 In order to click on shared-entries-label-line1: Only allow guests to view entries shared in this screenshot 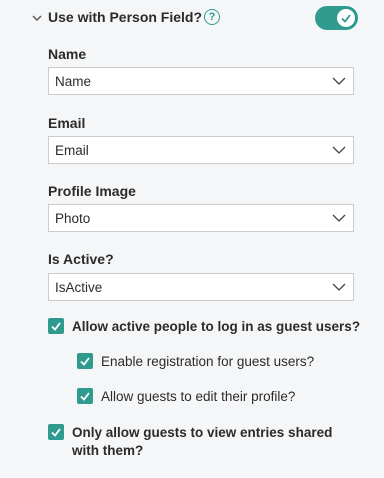, I will do `click(202, 432)`.